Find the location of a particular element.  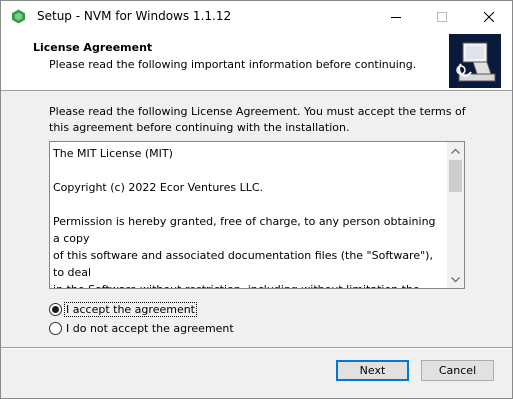

accept-radio is located at coordinates (55, 309).